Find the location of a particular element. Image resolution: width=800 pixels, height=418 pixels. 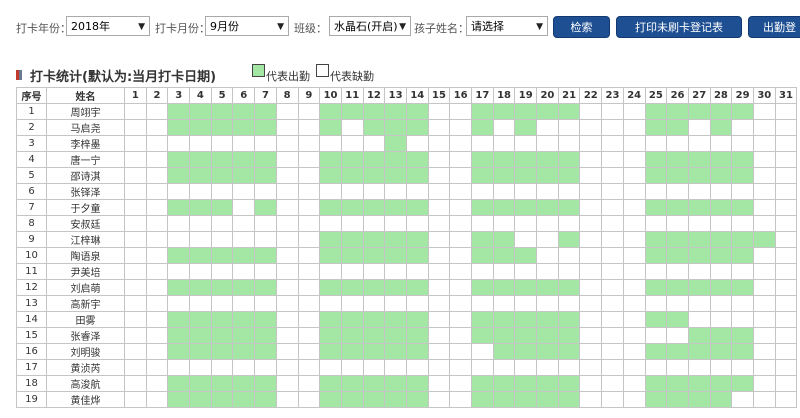

row-index: 17 is located at coordinates (31, 367).